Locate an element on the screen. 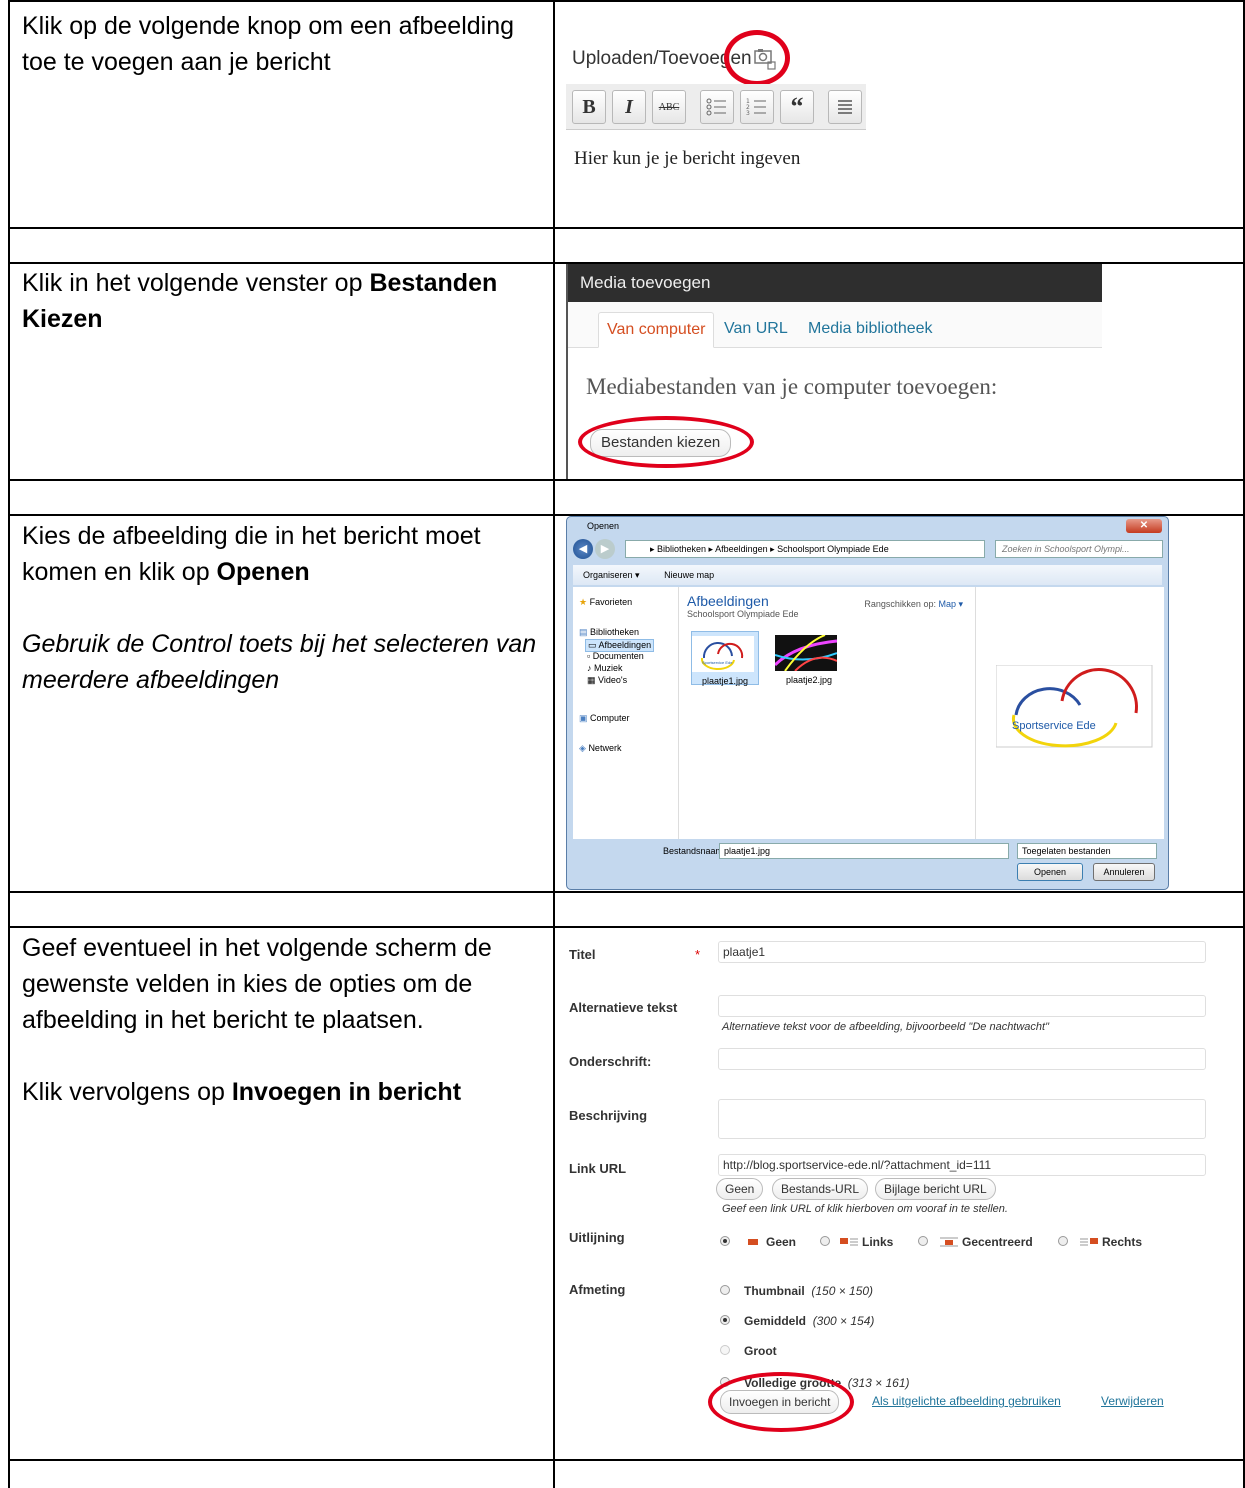 The image size is (1245, 1488). nav-libraries: ▤ Bibliotheken is located at coordinates (609, 632).